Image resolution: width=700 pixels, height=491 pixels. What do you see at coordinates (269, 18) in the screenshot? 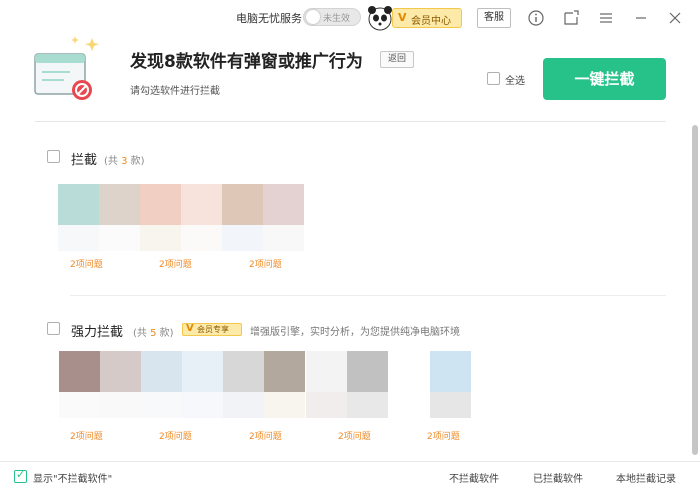
I see `service-label: 电脑无忧服务` at bounding box center [269, 18].